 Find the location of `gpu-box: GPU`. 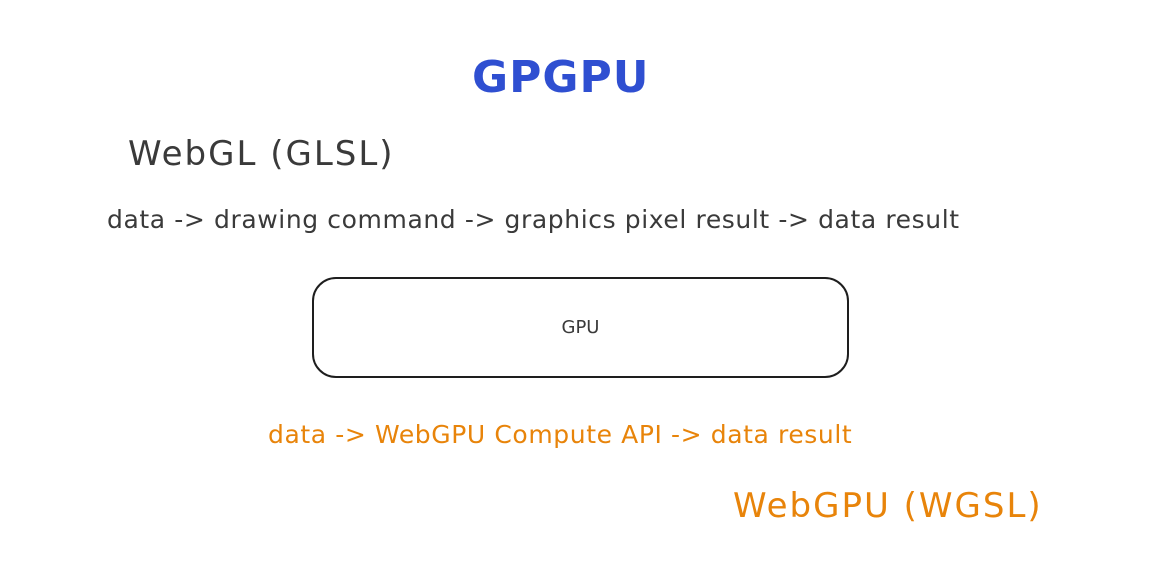

gpu-box: GPU is located at coordinates (580, 327).